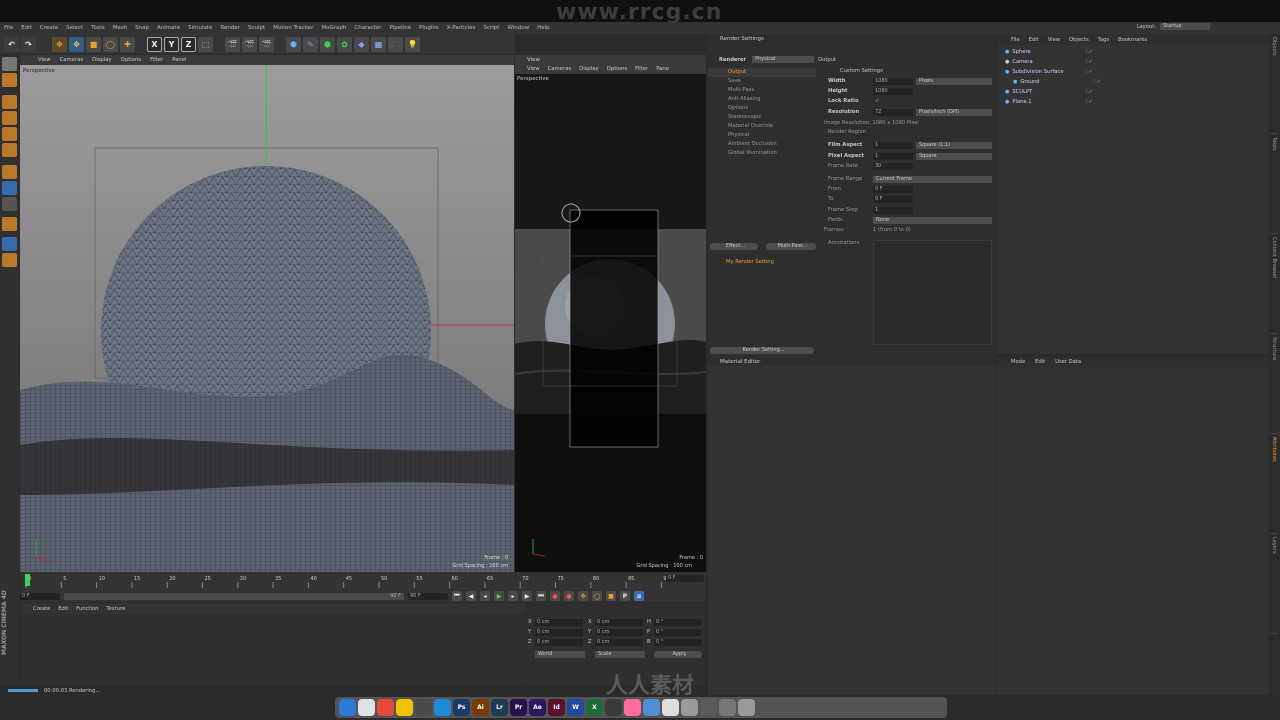  Describe the element at coordinates (378, 44) in the screenshot. I see `floor-icon: ▦` at that location.